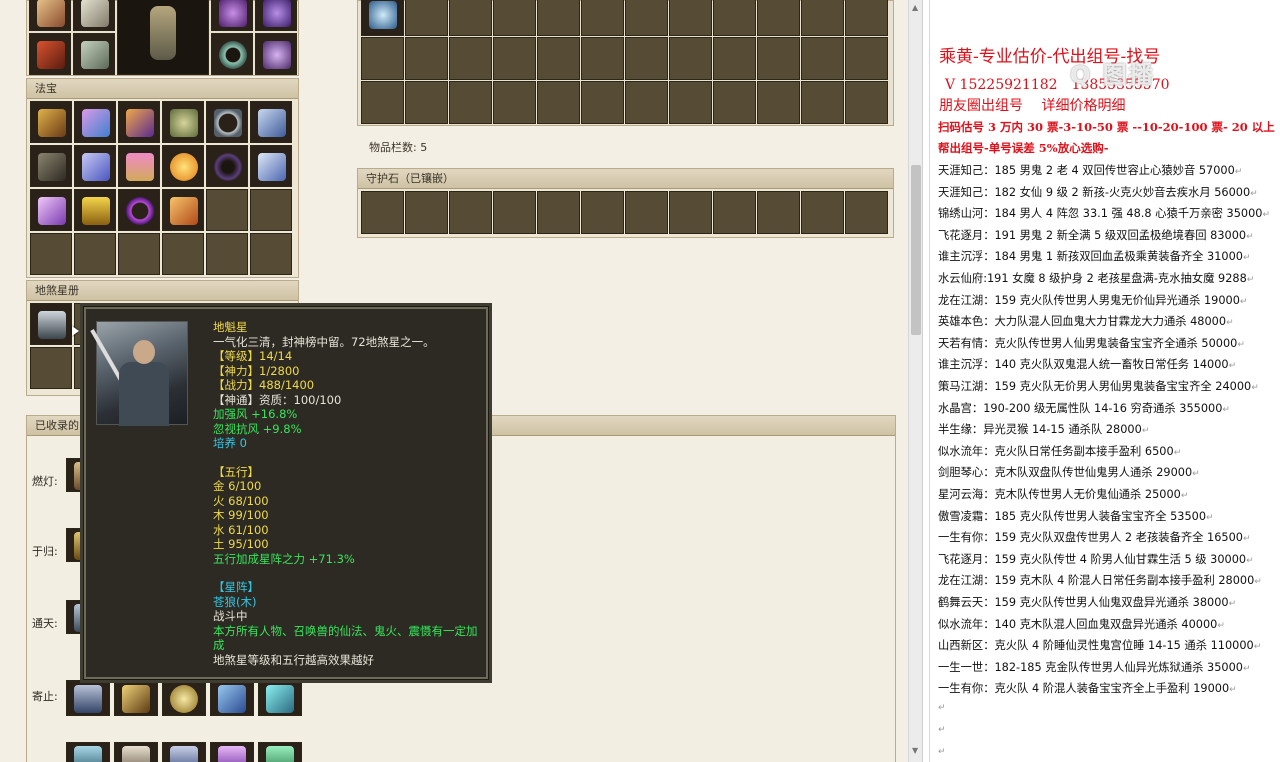 This screenshot has height=762, width=1280. Describe the element at coordinates (915, 7) in the screenshot. I see `scroll-up-icon: ▲` at that location.